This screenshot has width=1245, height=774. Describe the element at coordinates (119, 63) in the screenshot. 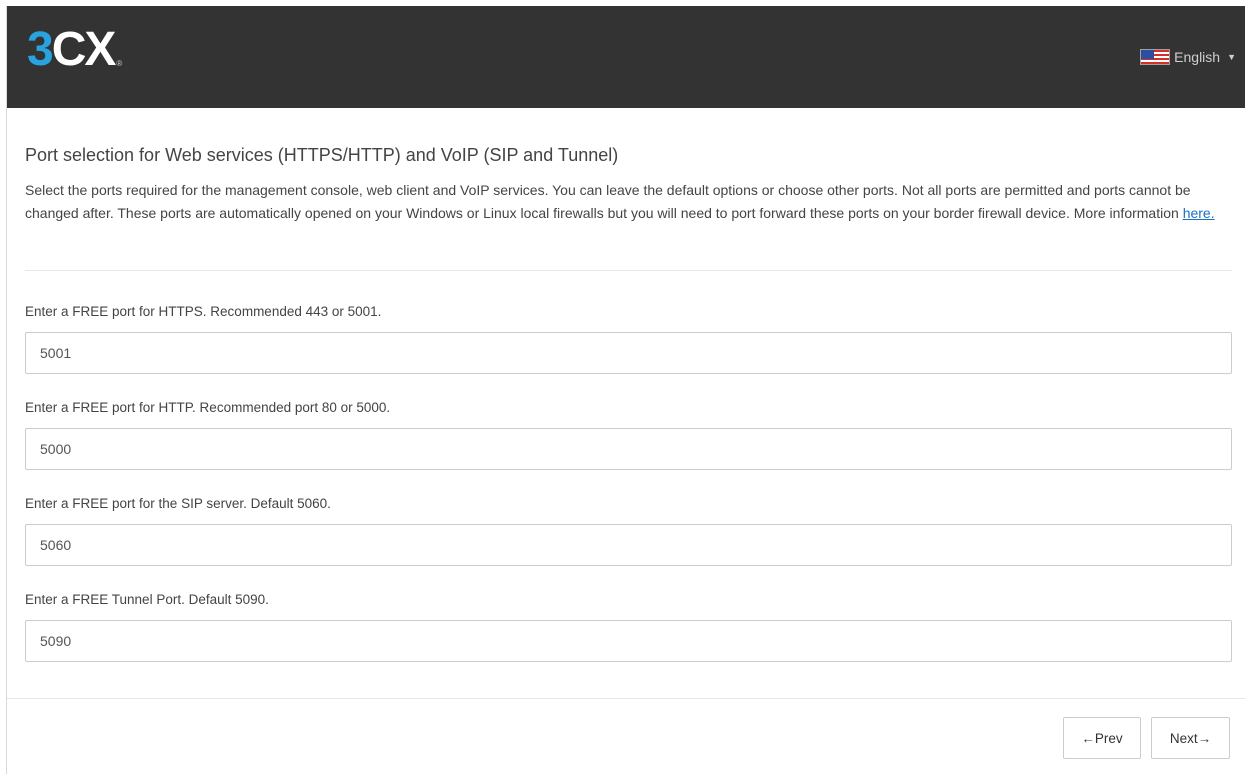

I see `logo-registered-mark: ®` at that location.